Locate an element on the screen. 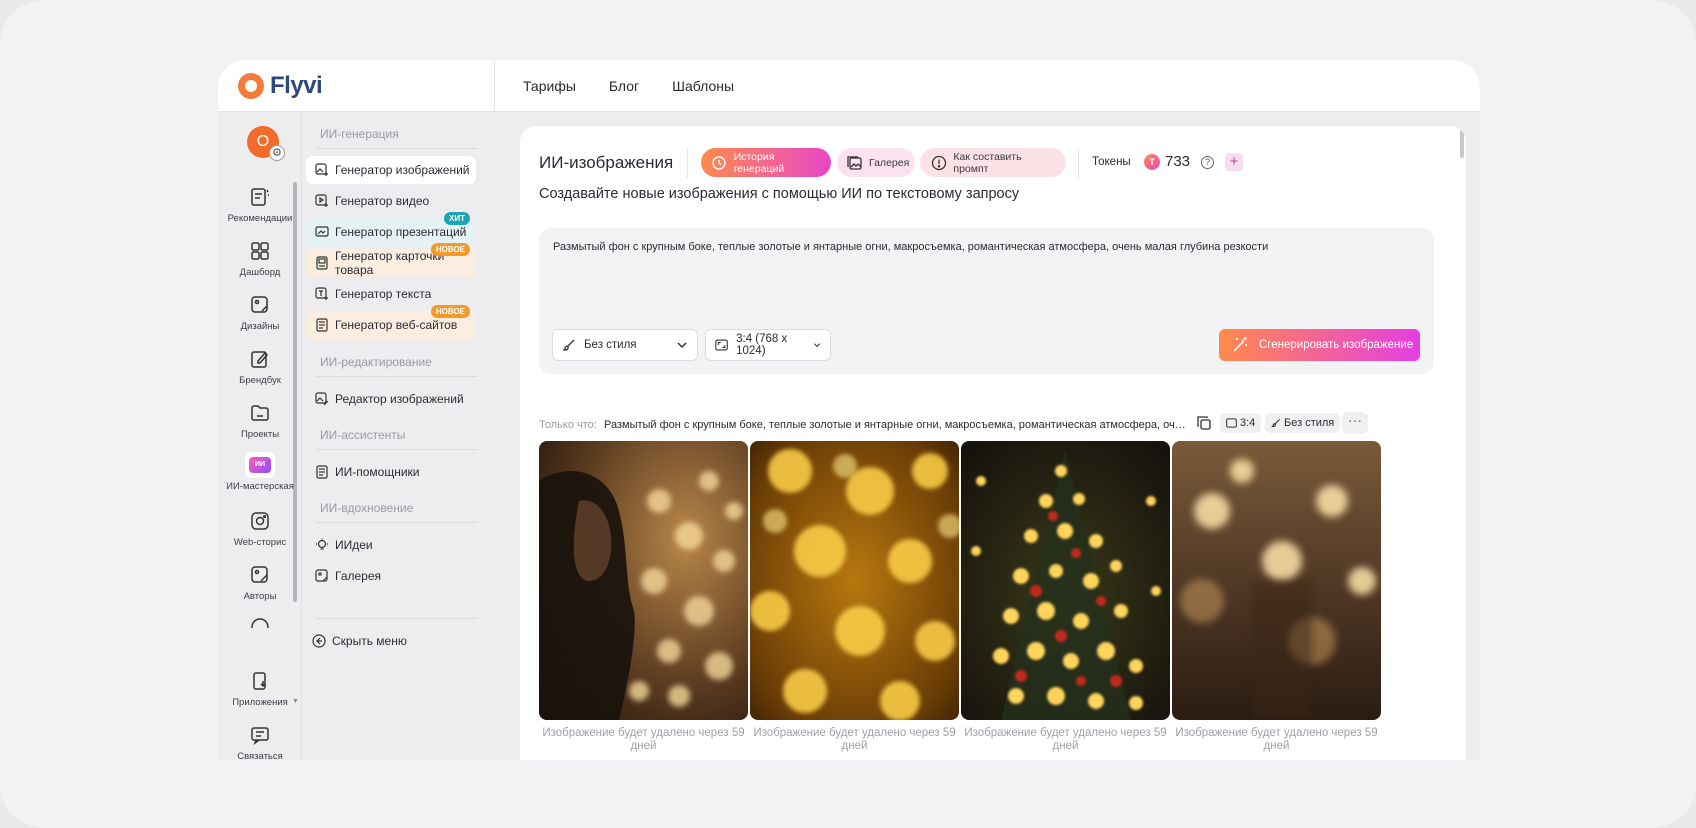  style-select: Без стиля is located at coordinates (625, 345).